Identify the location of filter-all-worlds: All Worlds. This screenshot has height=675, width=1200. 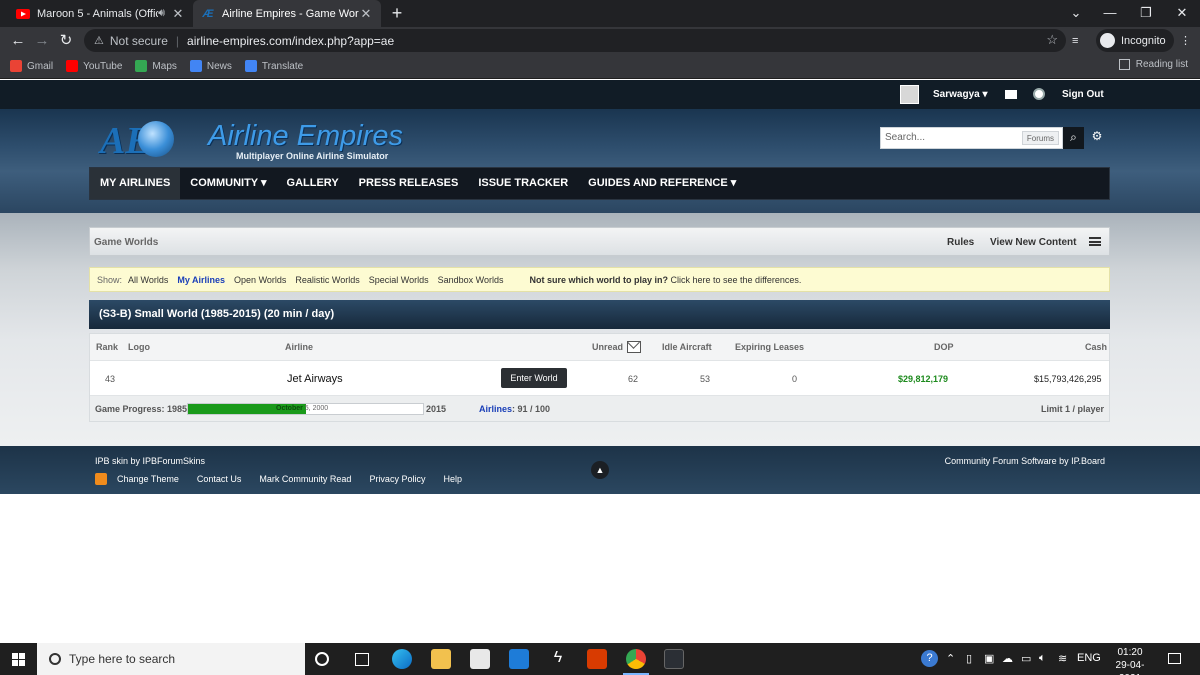
(148, 280).